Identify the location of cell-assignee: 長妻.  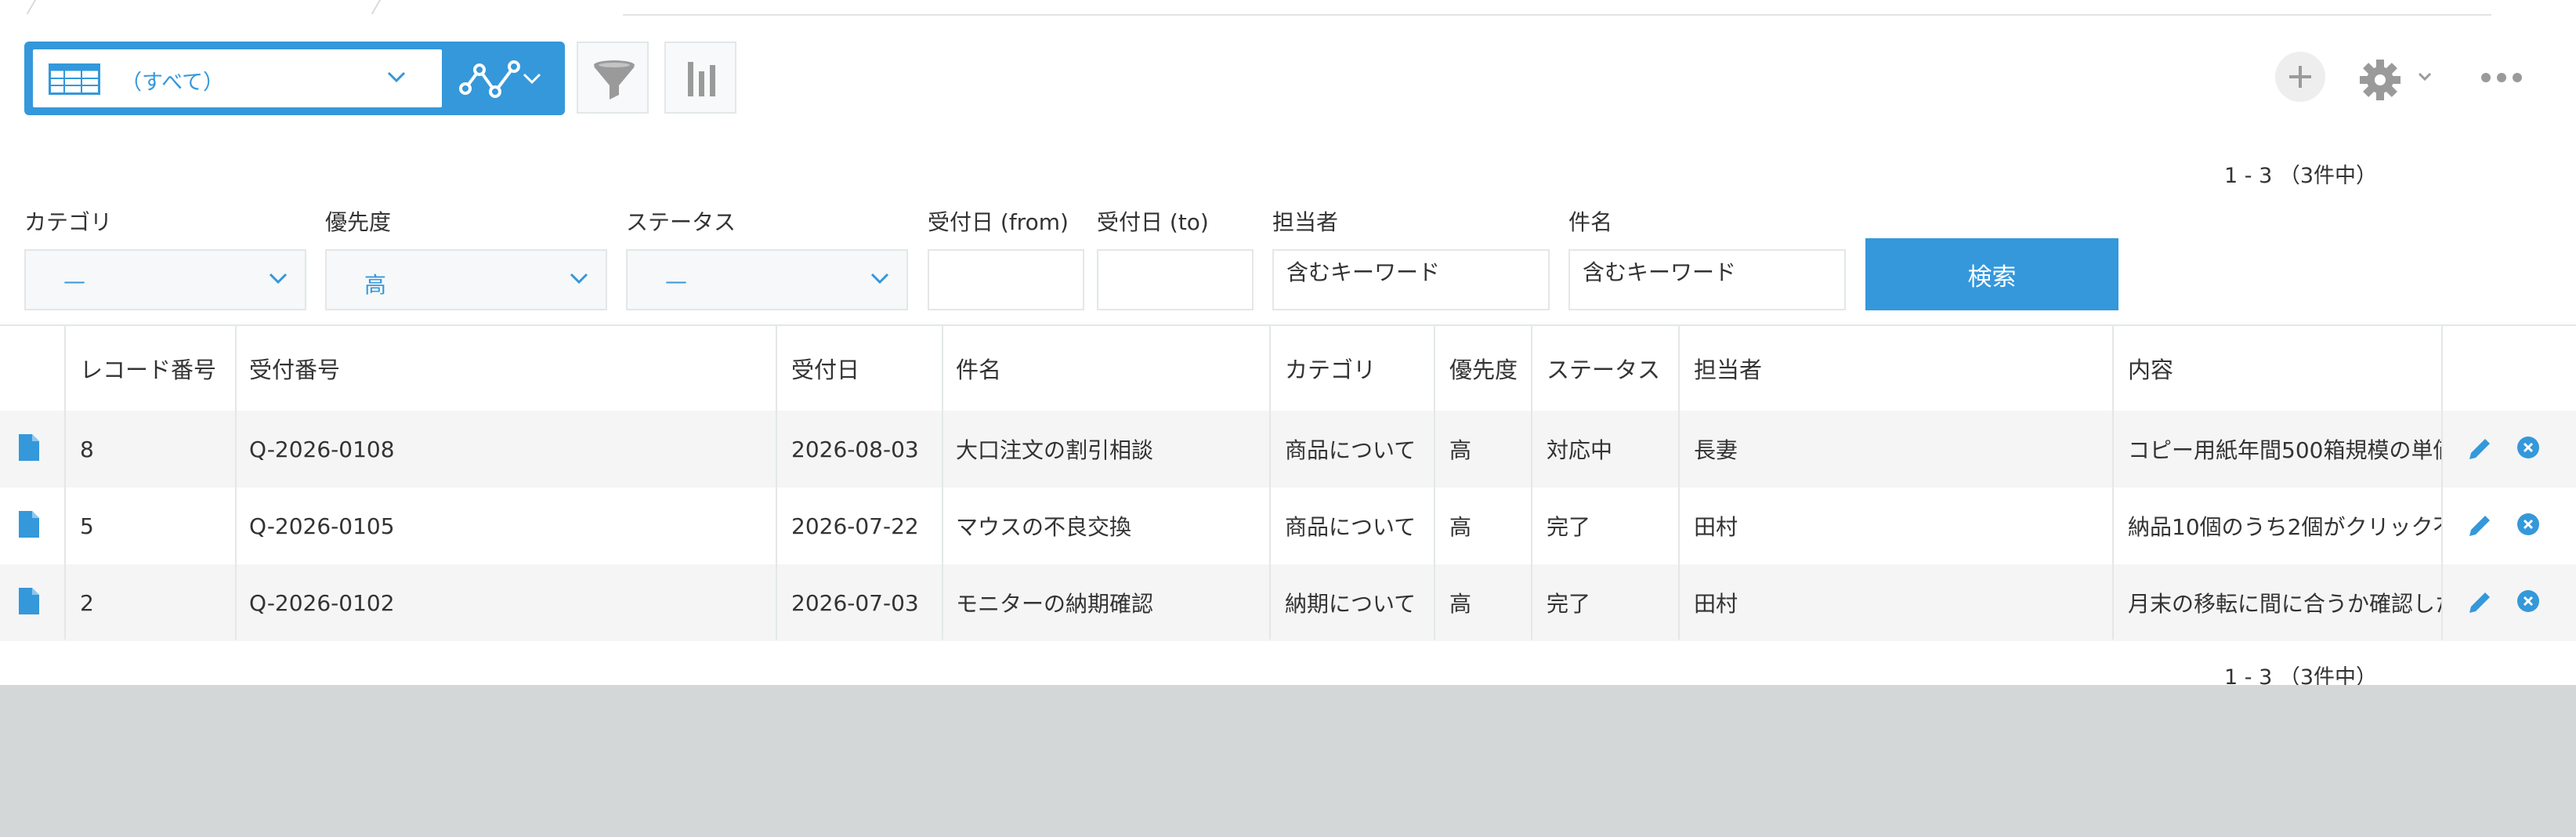
(1716, 450).